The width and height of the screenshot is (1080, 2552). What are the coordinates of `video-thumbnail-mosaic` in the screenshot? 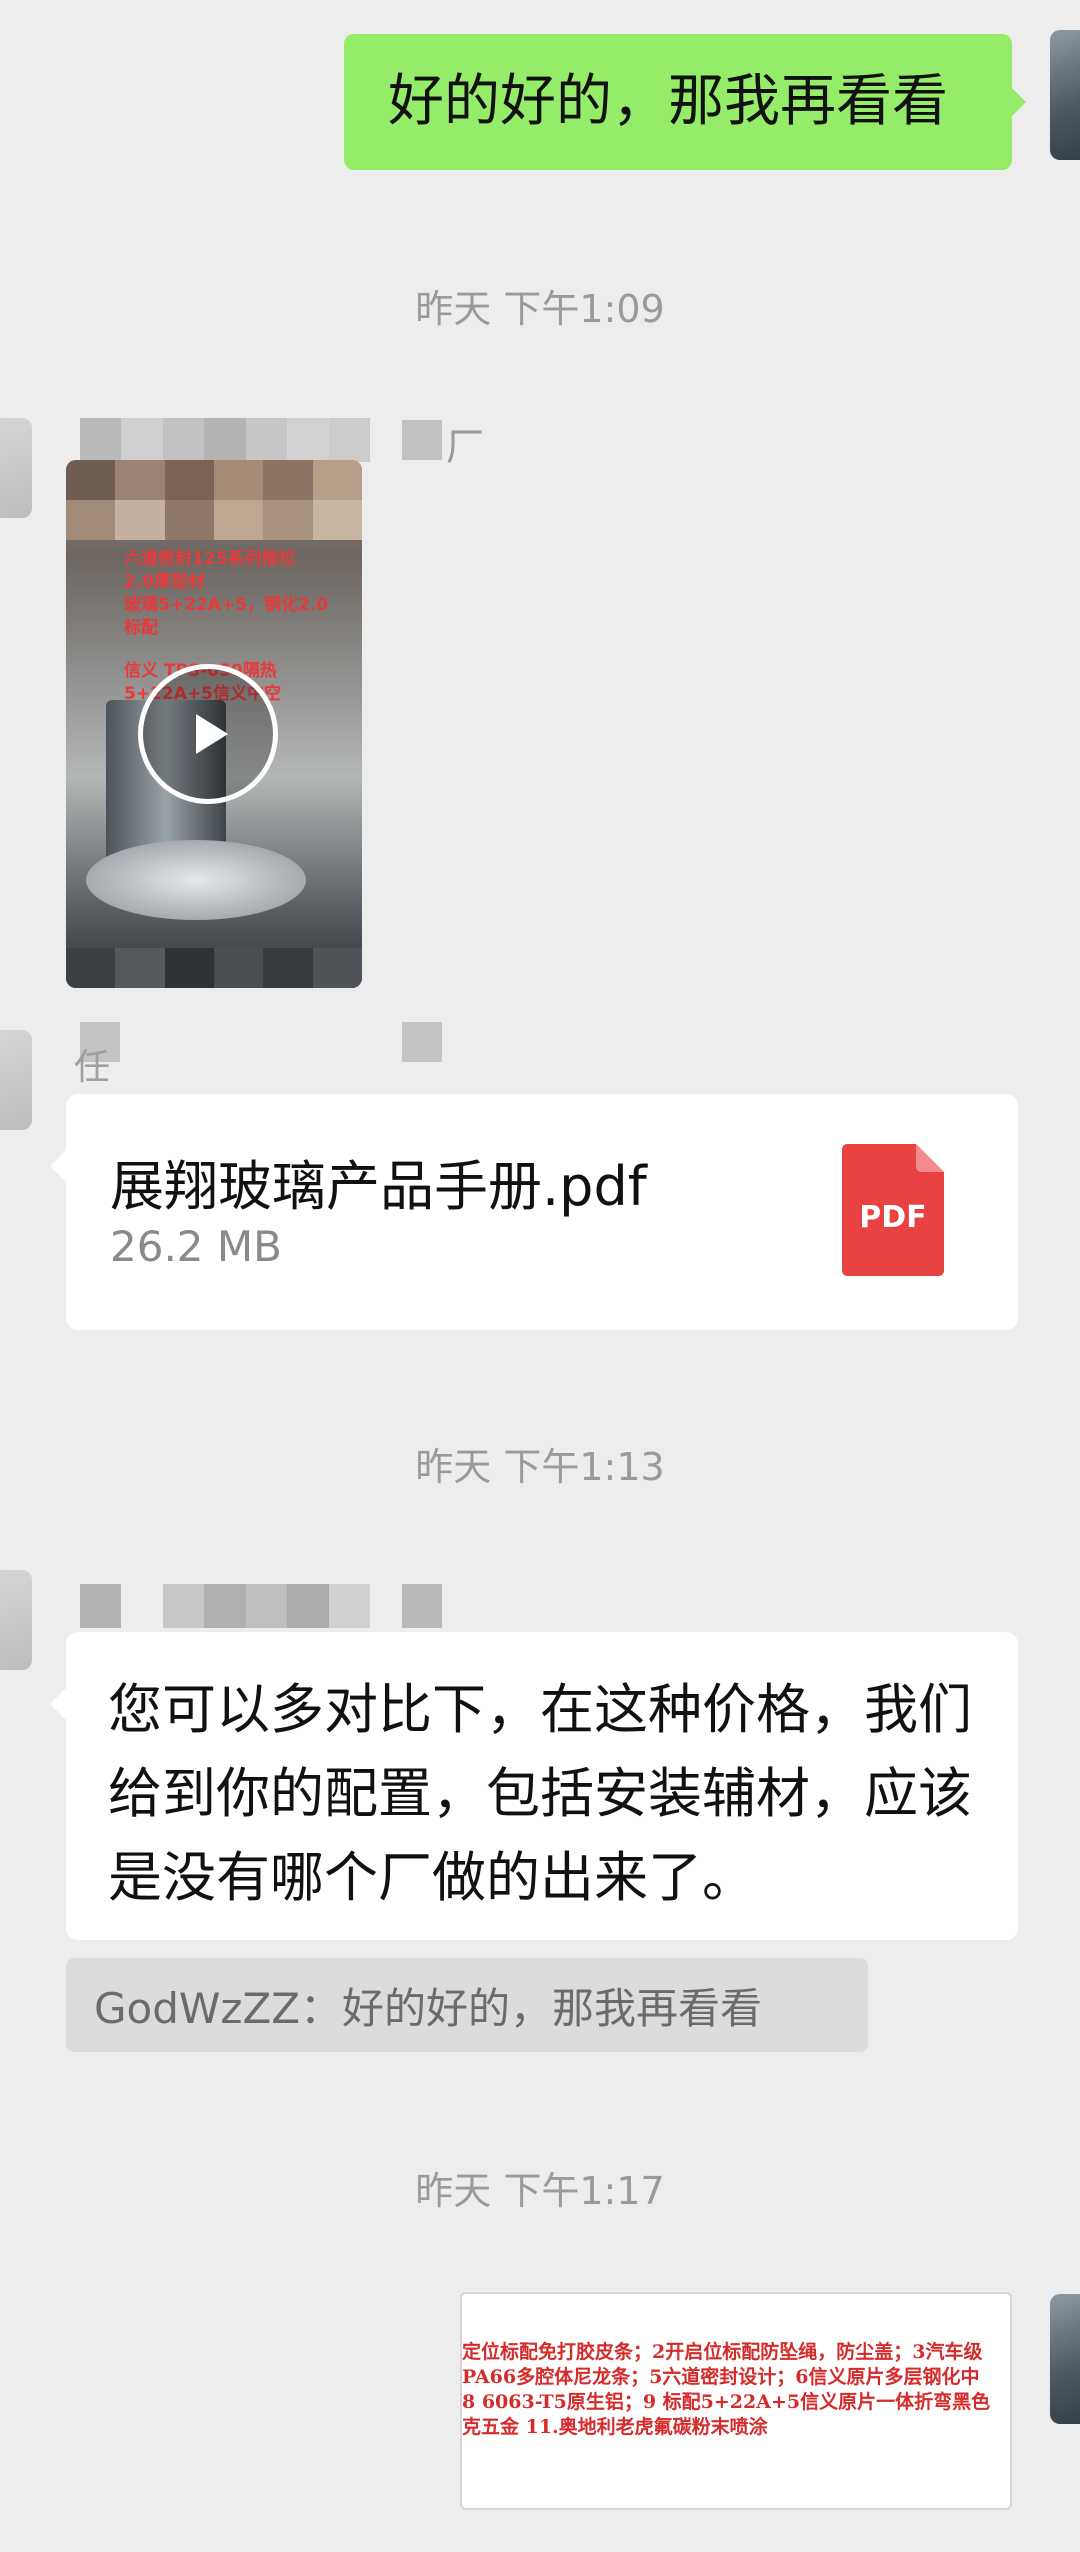 It's located at (214, 500).